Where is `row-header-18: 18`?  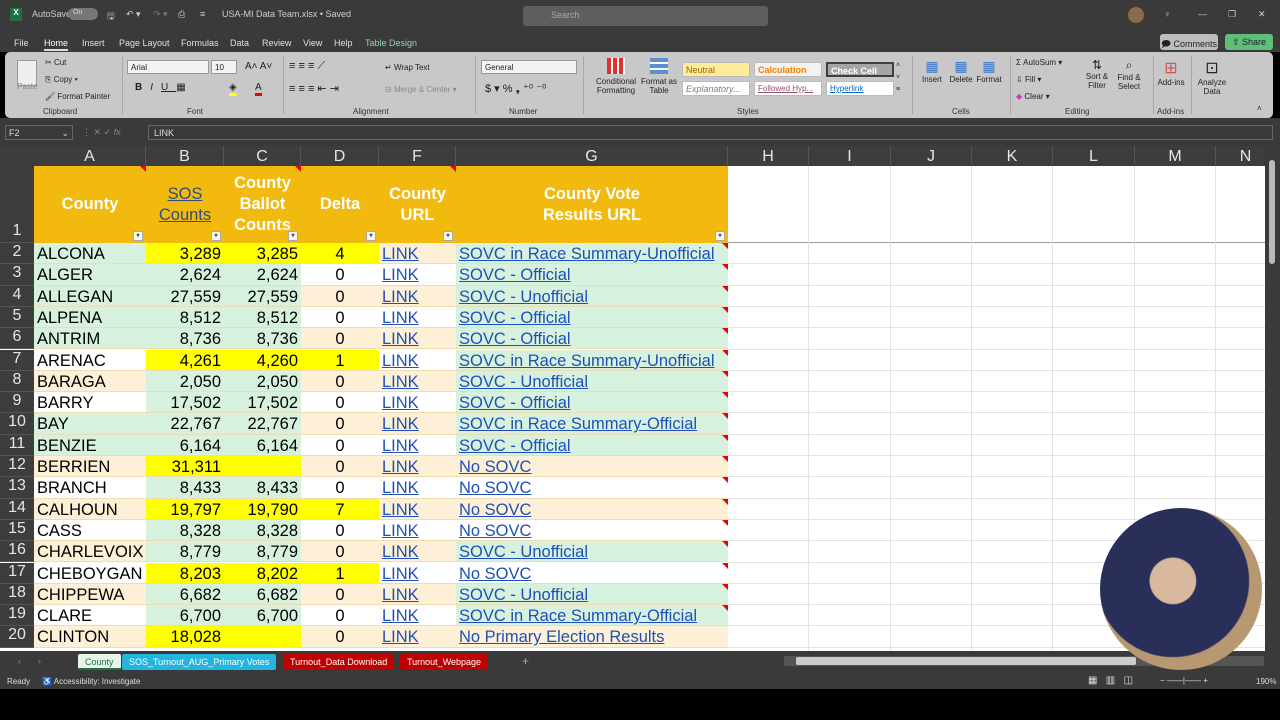 row-header-18: 18 is located at coordinates (17, 594).